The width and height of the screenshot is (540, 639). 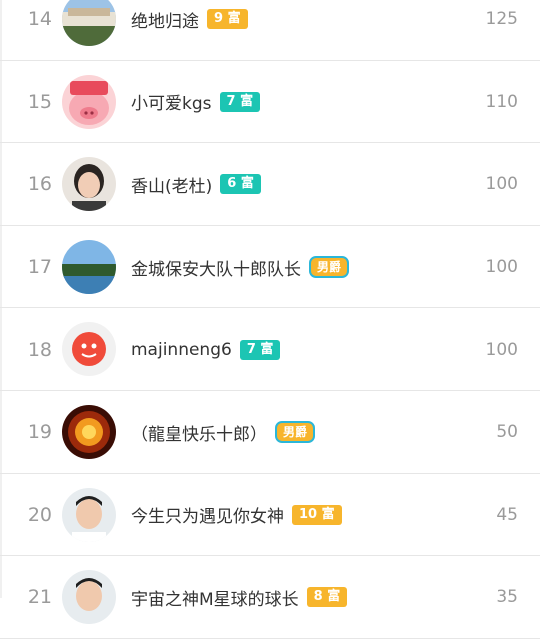 I want to click on list-item: 17 金城保安大队十郎队长 男爵 100, so click(x=270, y=267).